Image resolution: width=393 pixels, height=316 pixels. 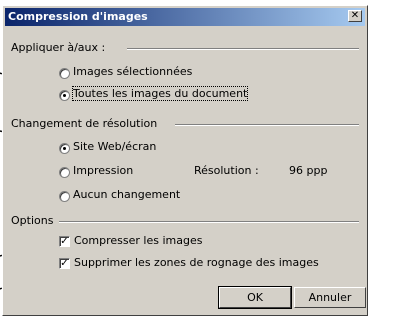 What do you see at coordinates (64, 95) in the screenshot?
I see `radio-all-images` at bounding box center [64, 95].